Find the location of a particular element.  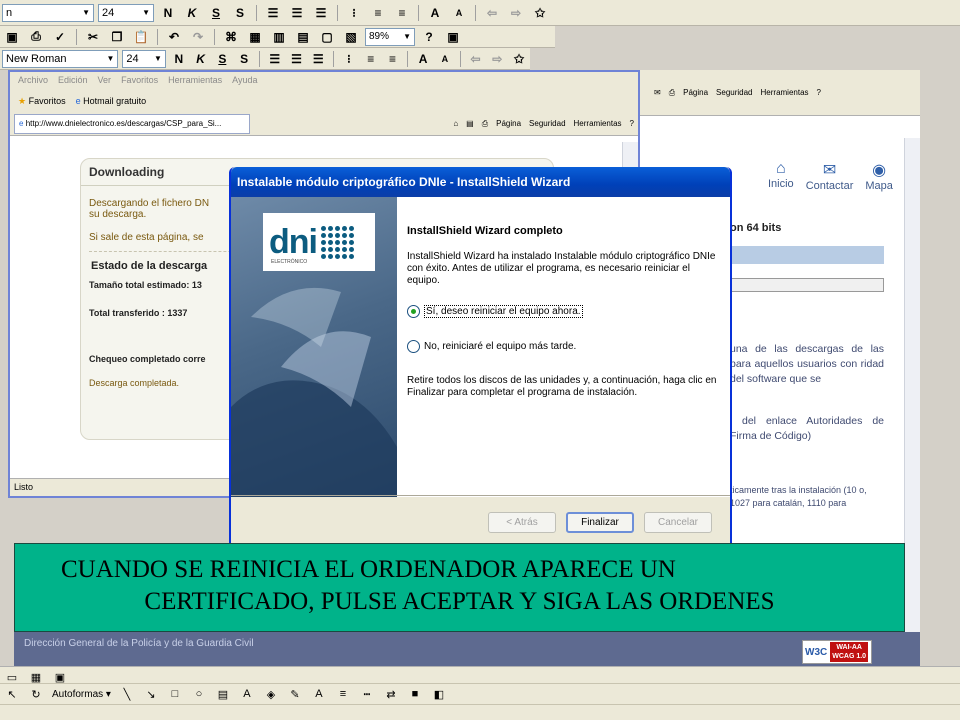

arrow-icon: ↘ is located at coordinates (151, 694).